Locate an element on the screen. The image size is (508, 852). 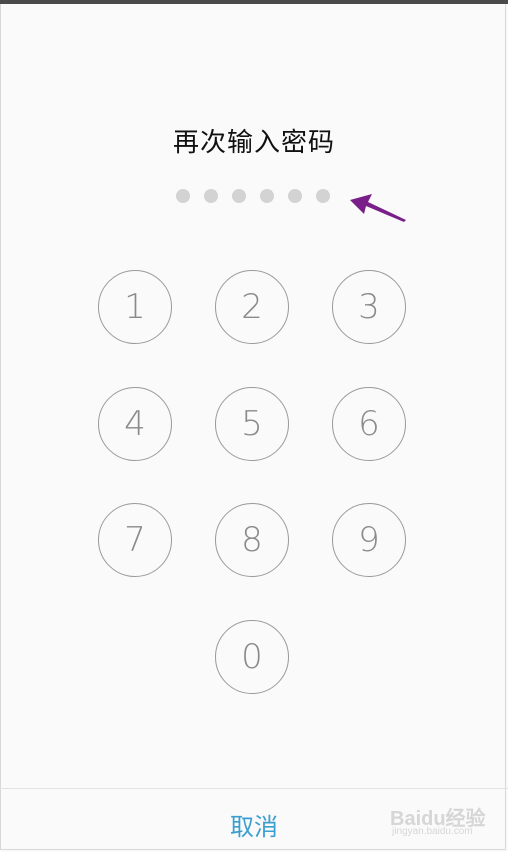
key-2: 2 is located at coordinates (252, 307).